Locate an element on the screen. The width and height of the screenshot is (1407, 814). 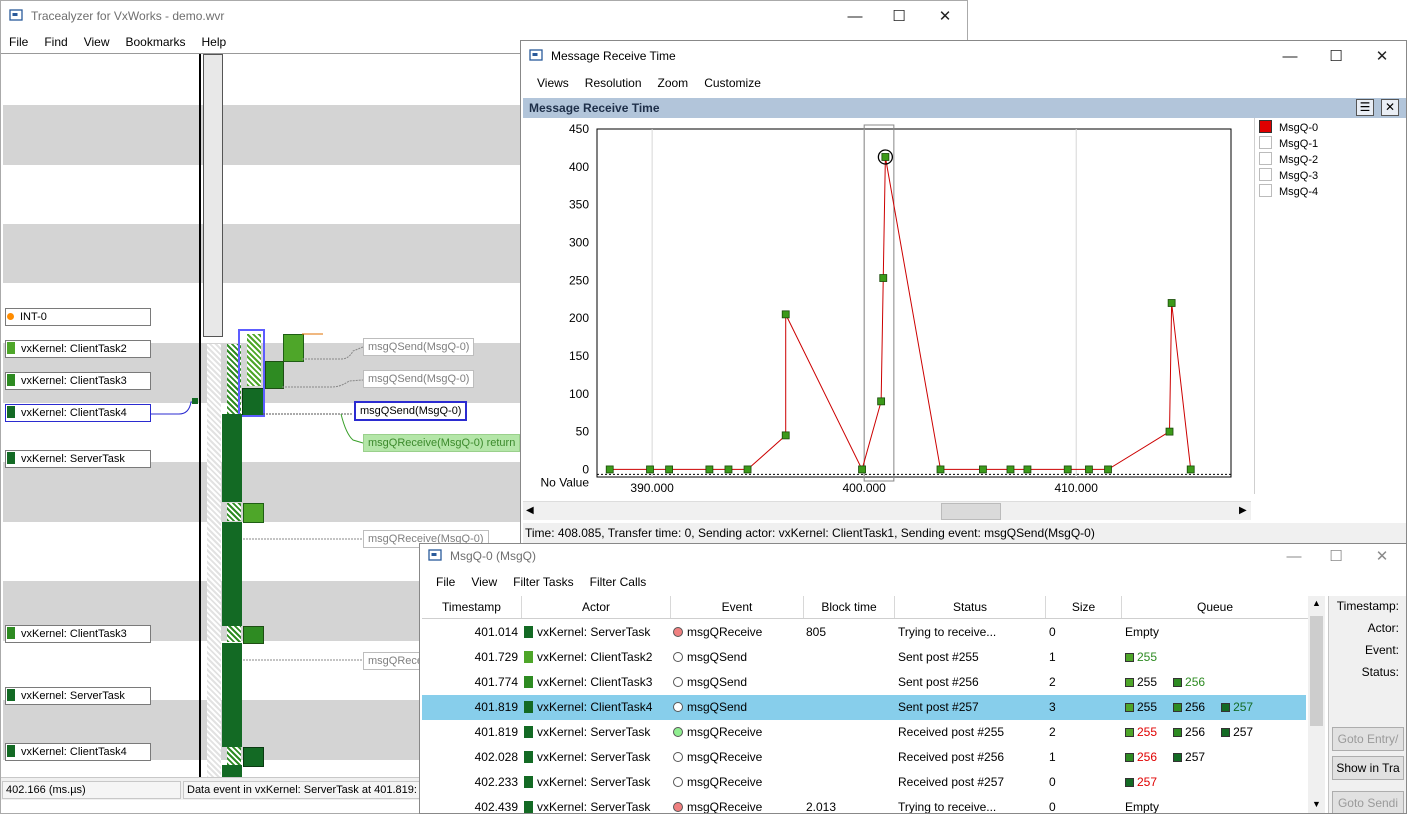
legend-toggle-icon: ☰ is located at coordinates (1365, 107).